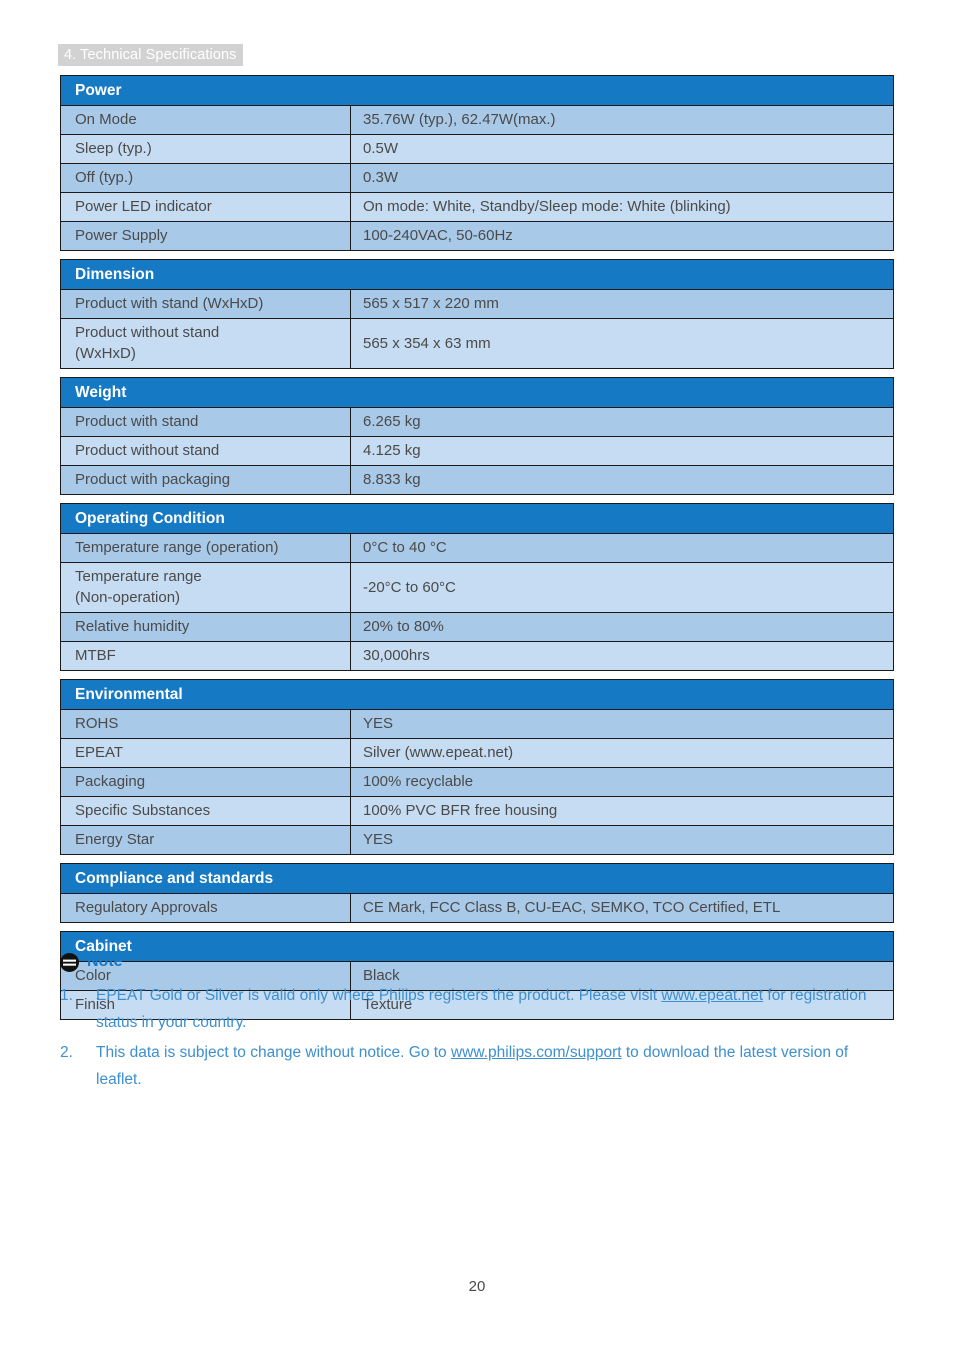  Describe the element at coordinates (206, 656) in the screenshot. I see `row-label: MTBF` at that location.